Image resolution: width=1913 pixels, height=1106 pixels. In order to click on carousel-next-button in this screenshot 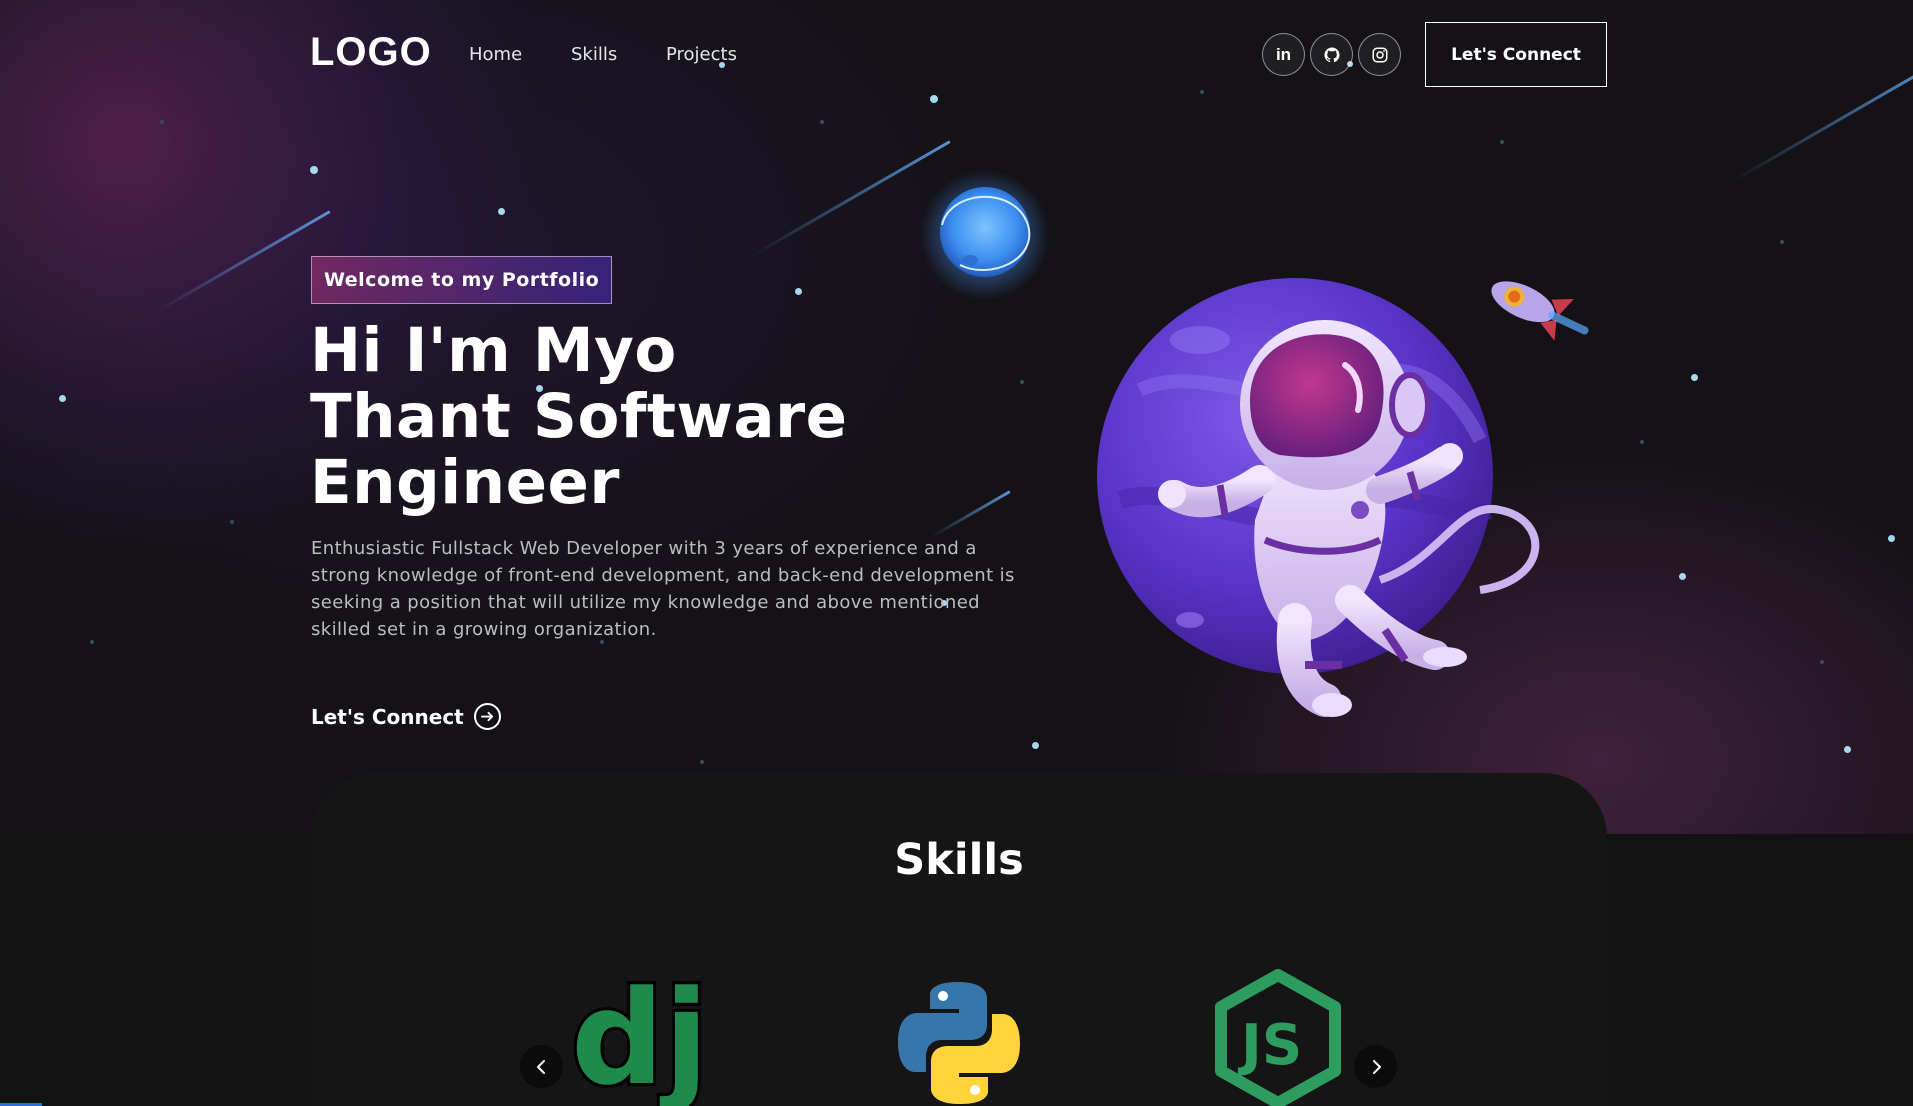, I will do `click(1375, 1066)`.